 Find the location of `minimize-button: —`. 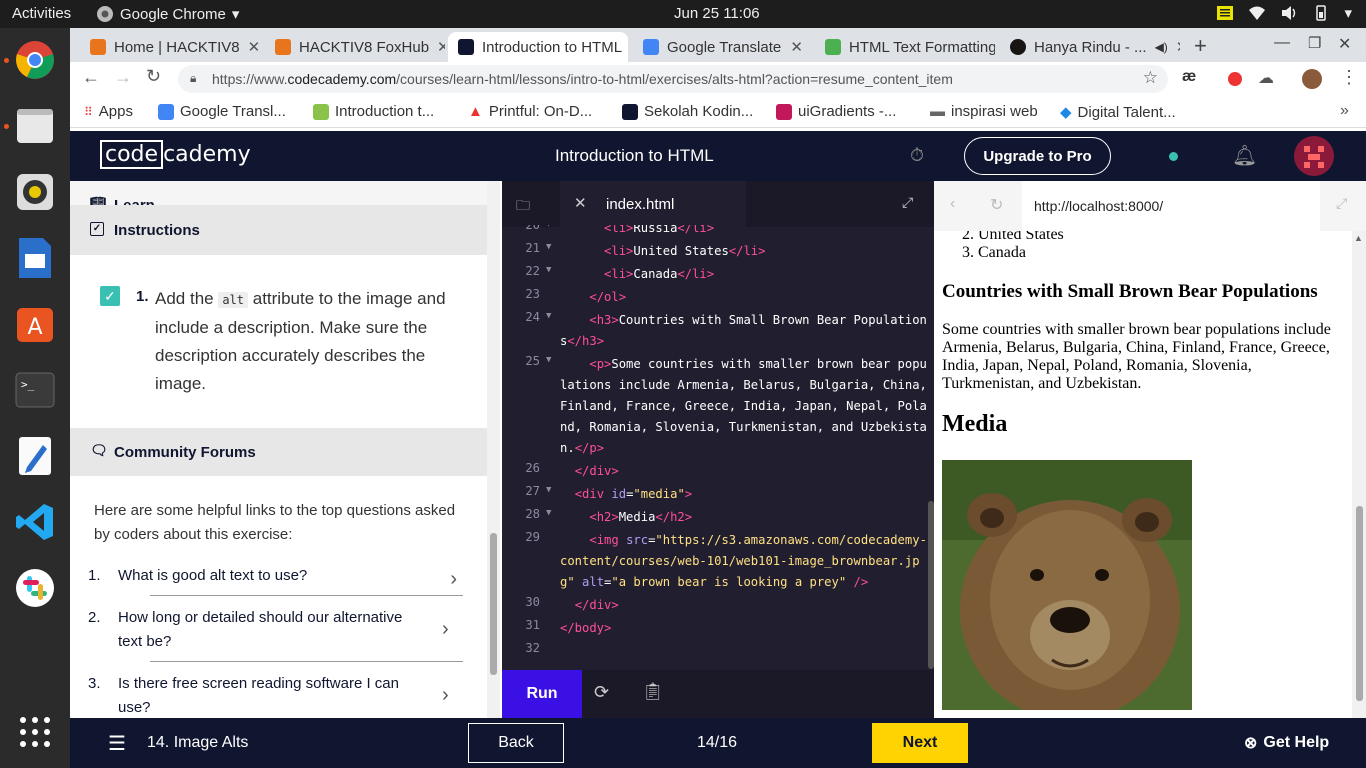

minimize-button: — is located at coordinates (1282, 43).